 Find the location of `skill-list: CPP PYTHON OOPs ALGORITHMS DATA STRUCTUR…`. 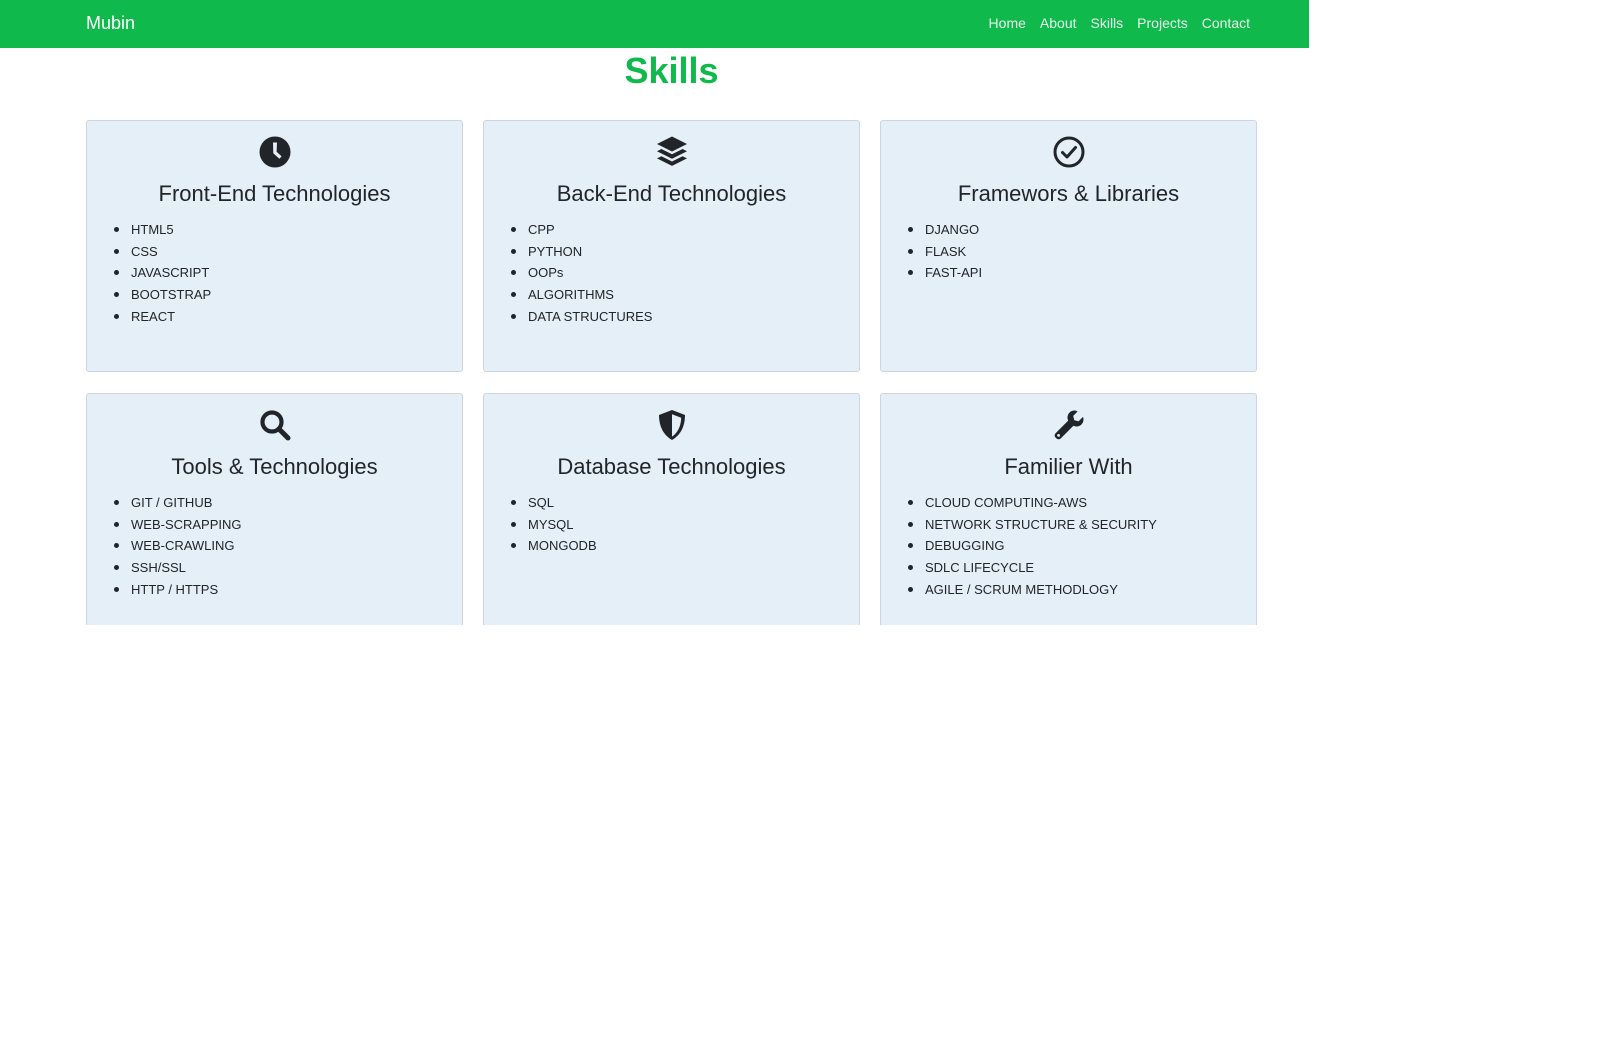

skill-list: CPP PYTHON OOPs ALGORITHMS DATA STRUCTUR… is located at coordinates (581, 273).